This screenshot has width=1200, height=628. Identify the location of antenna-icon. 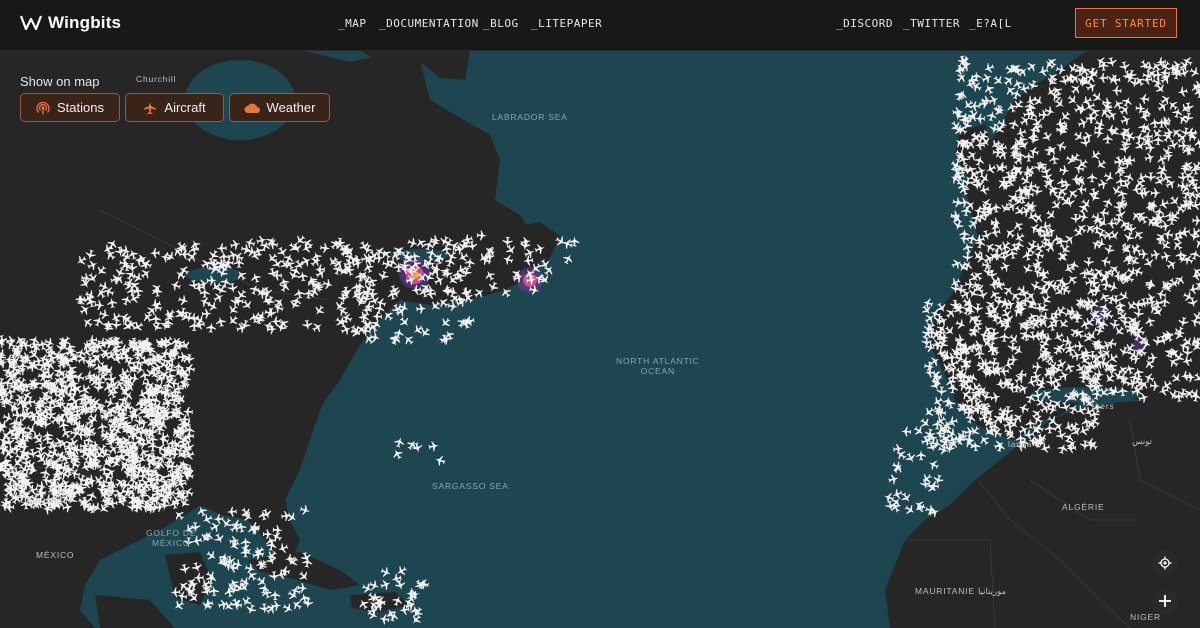
(43, 107).